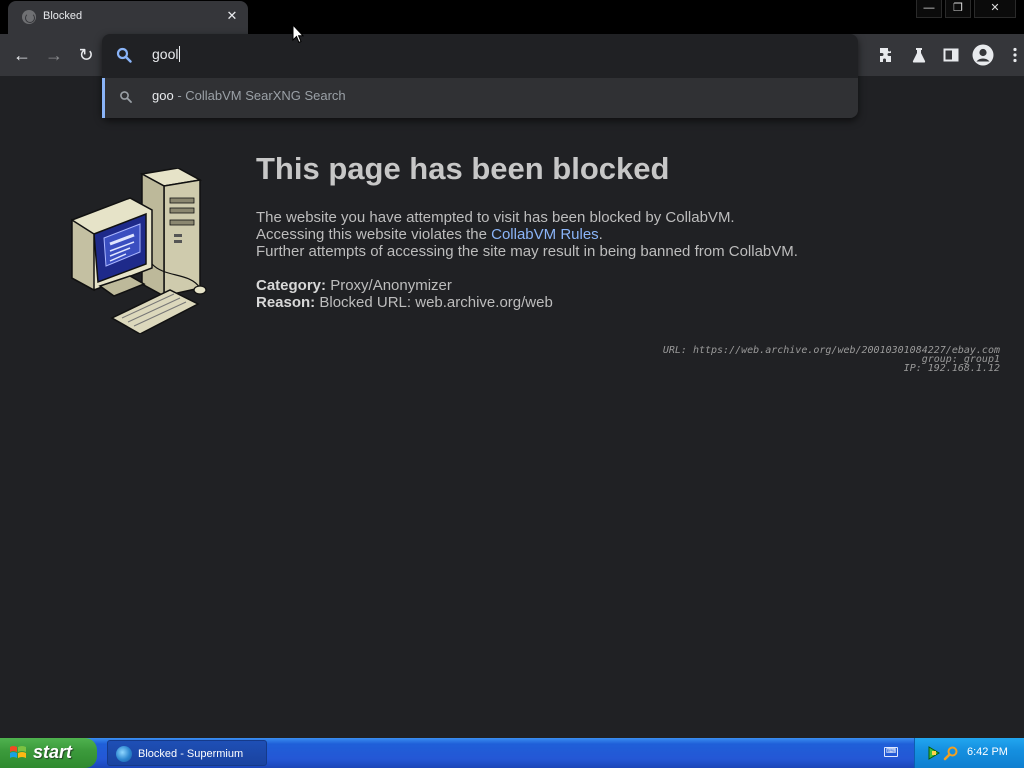 Image resolution: width=1024 pixels, height=768 pixels. What do you see at coordinates (86, 55) in the screenshot?
I see `reload-button: ↻` at bounding box center [86, 55].